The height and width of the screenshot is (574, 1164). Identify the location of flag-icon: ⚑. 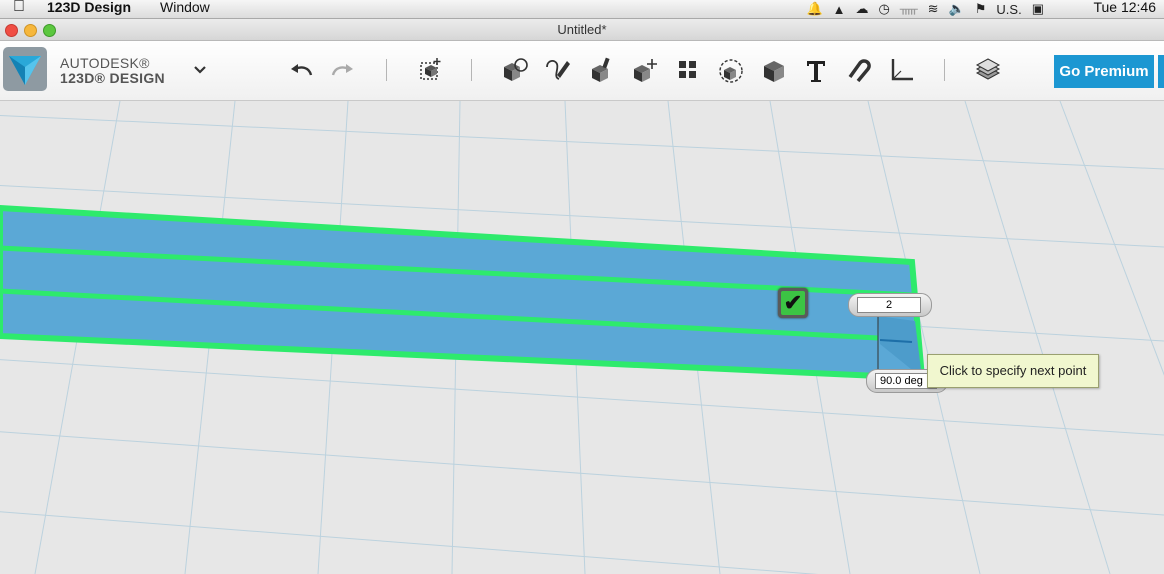
(980, 8).